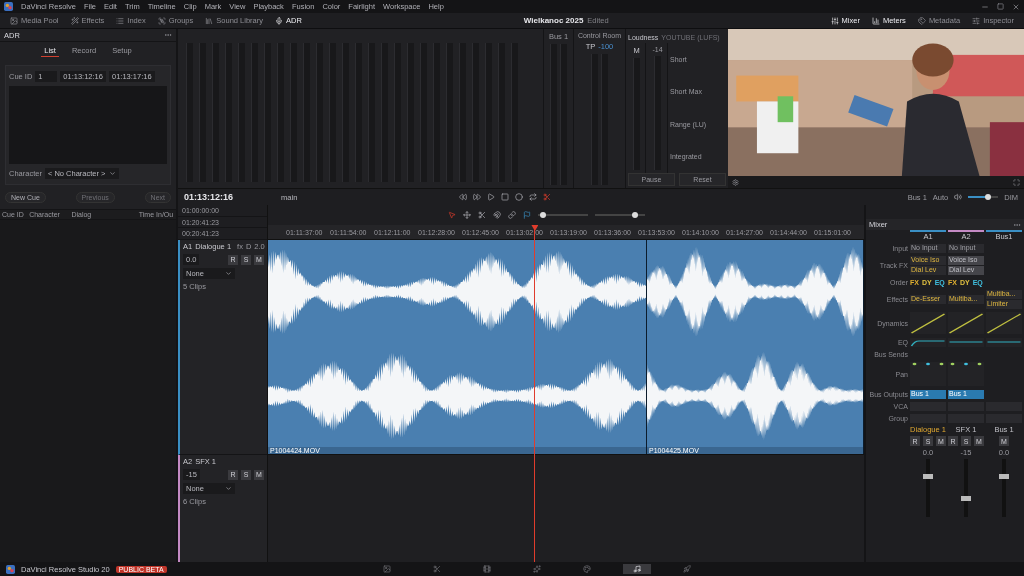  Describe the element at coordinates (586, 569) in the screenshot. I see `palette-icon` at that location.